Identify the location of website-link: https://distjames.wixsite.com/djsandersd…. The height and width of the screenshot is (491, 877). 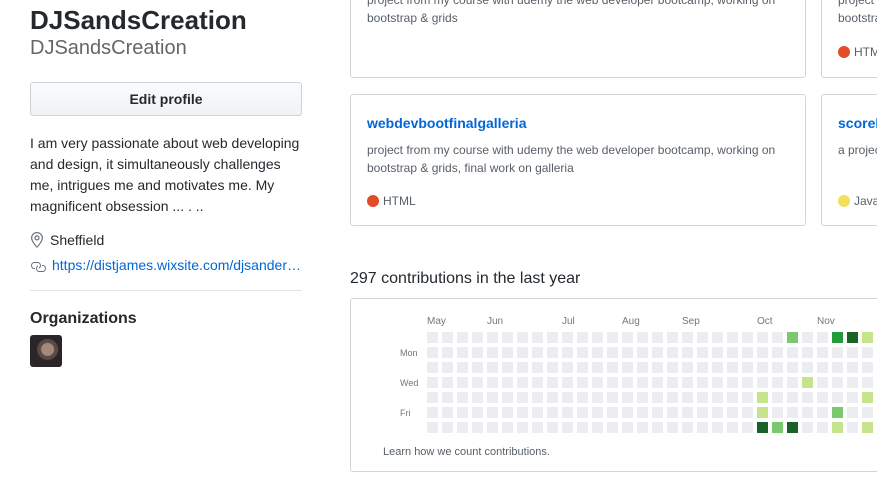
(177, 265).